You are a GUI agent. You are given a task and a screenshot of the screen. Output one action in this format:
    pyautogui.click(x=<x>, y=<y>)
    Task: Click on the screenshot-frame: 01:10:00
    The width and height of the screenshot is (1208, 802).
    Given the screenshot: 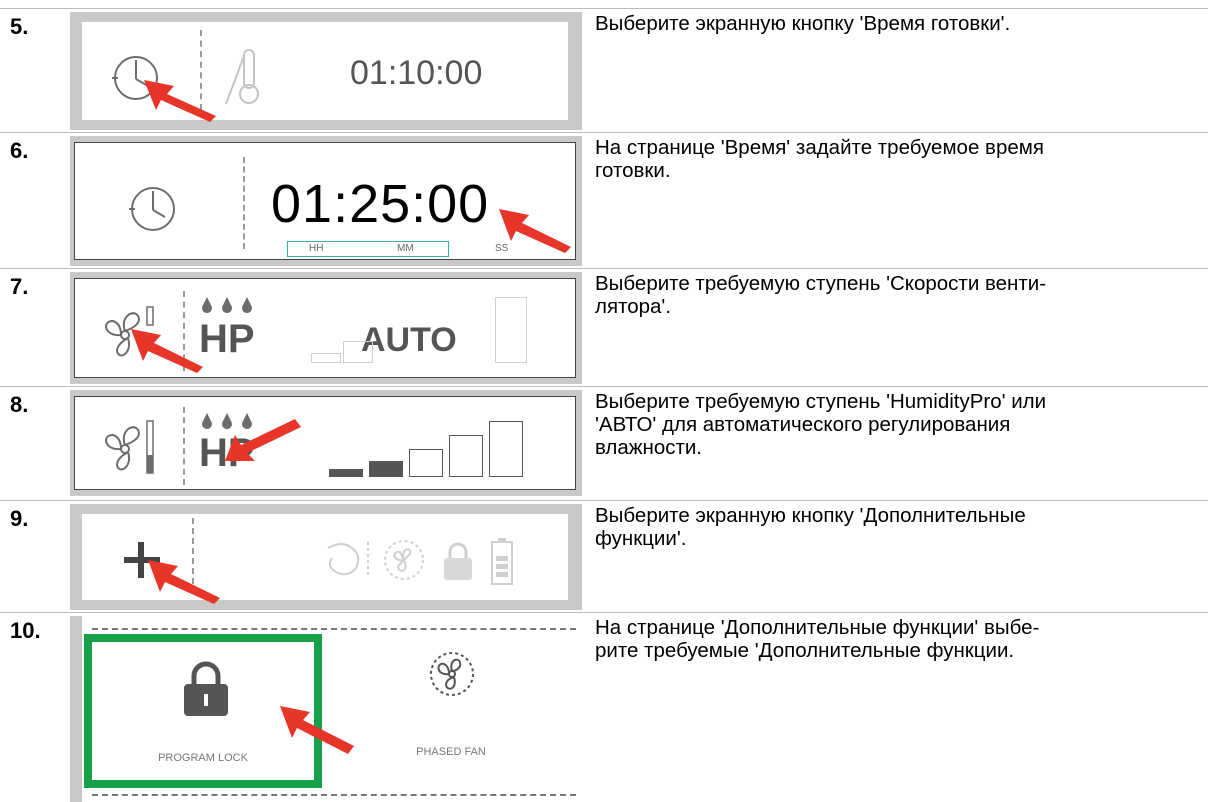 What is the action you would take?
    pyautogui.click(x=326, y=71)
    